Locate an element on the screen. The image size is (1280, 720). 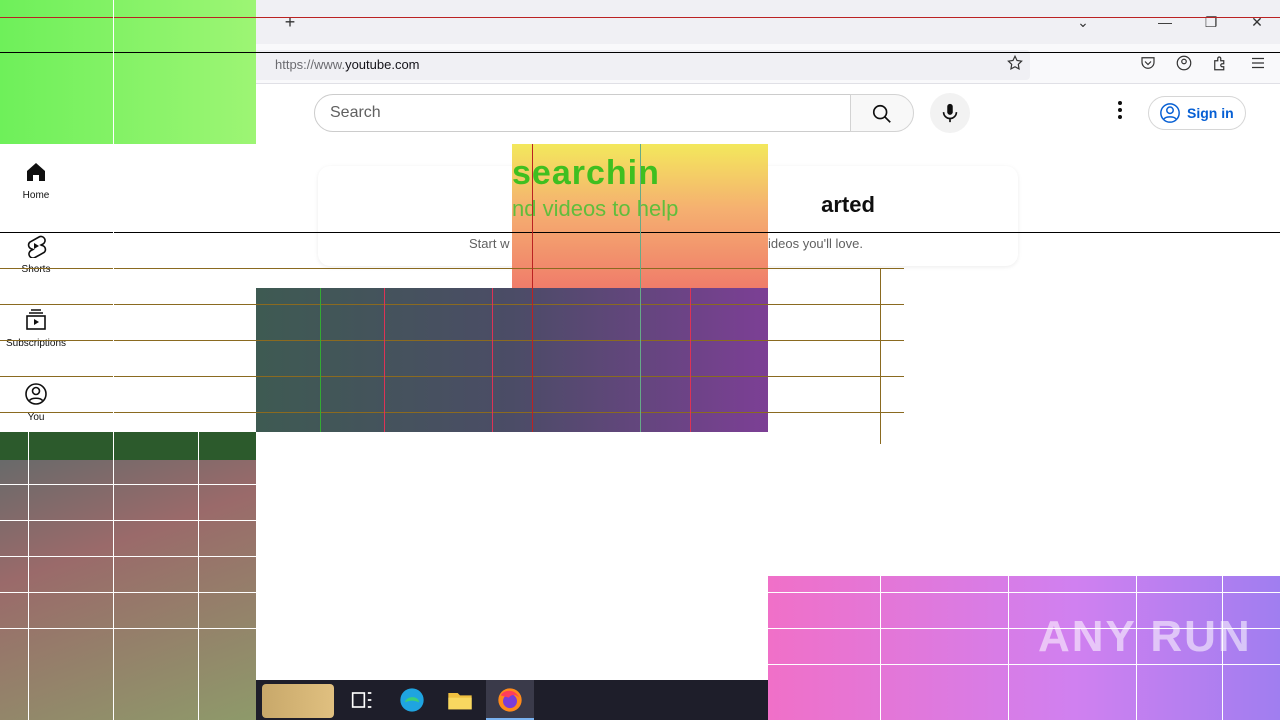
settings-menu-button is located at coordinates (1120, 113).